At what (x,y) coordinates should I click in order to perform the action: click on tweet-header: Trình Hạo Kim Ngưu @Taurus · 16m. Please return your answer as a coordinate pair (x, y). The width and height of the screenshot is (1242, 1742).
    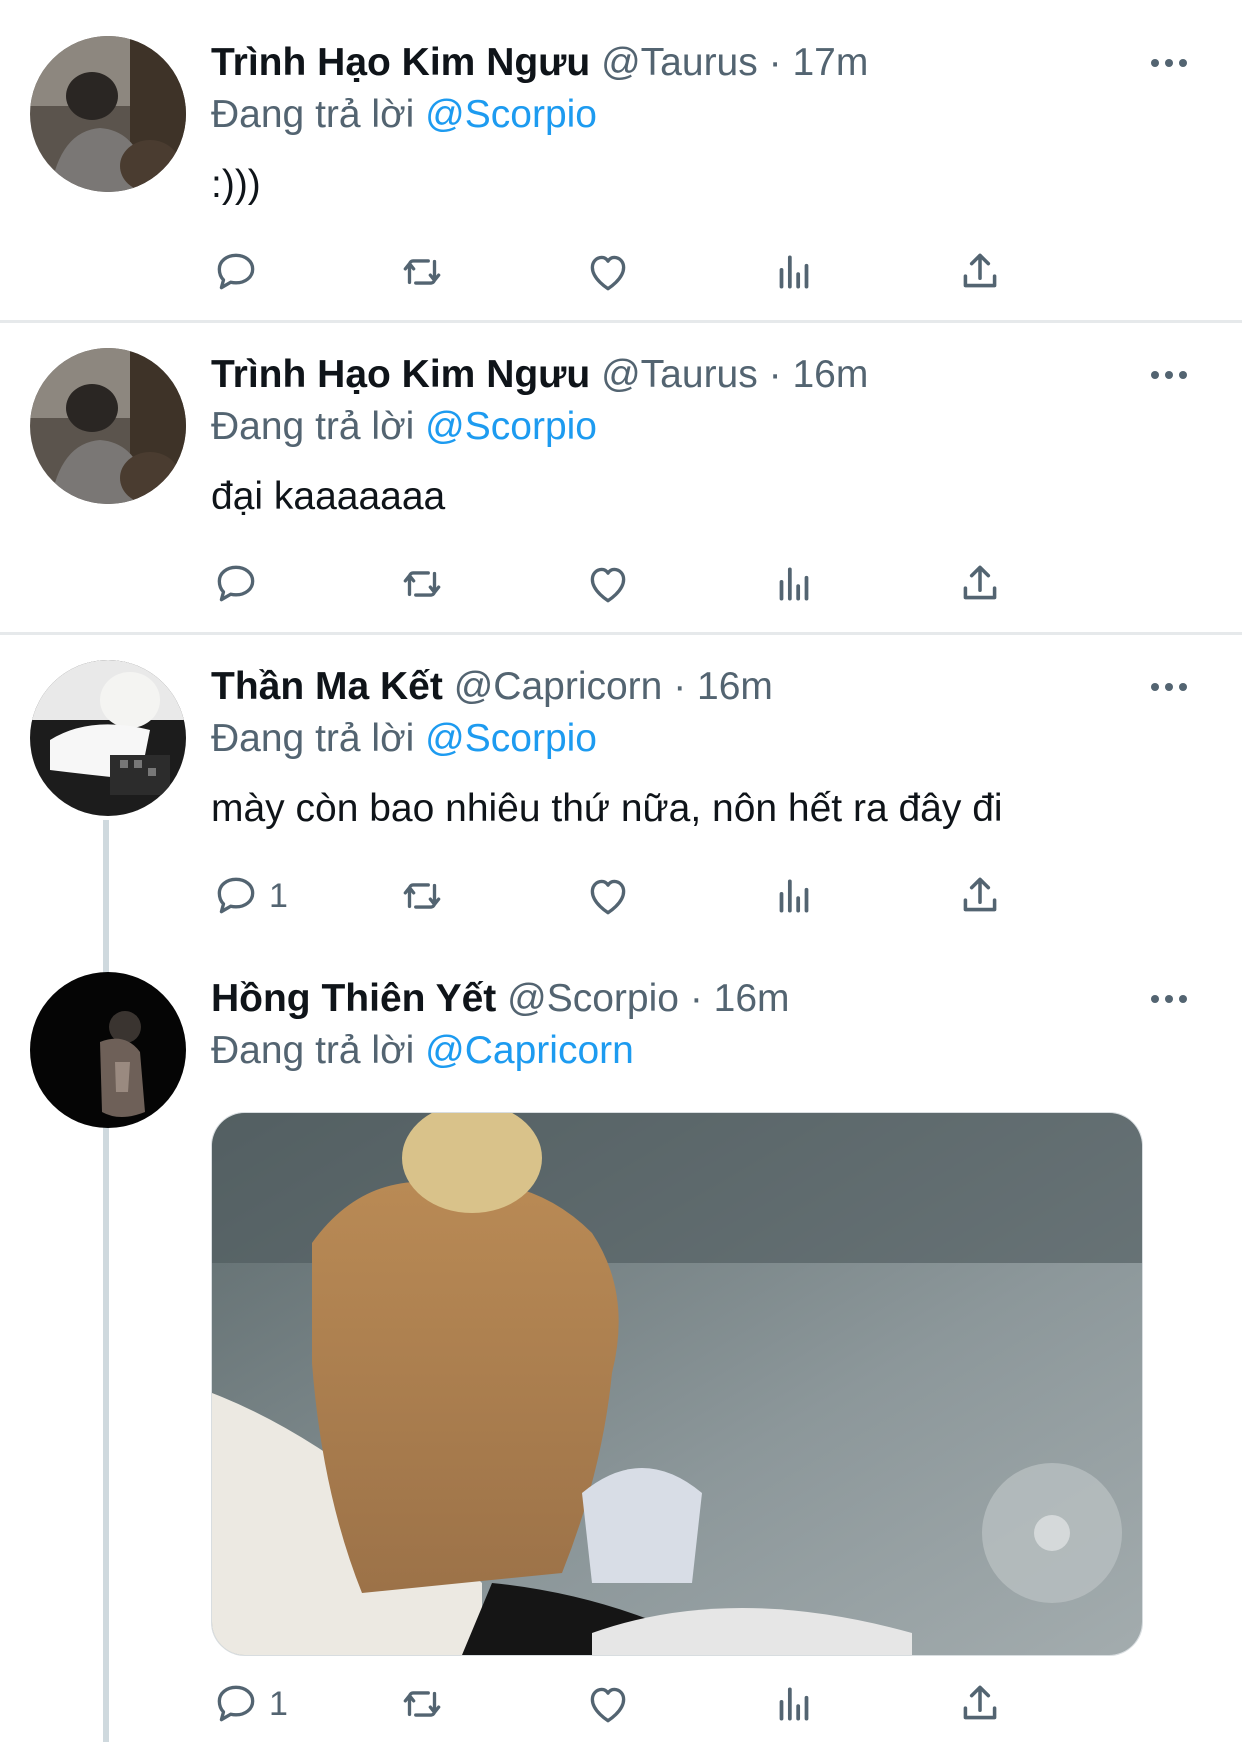
    Looking at the image, I should click on (539, 375).